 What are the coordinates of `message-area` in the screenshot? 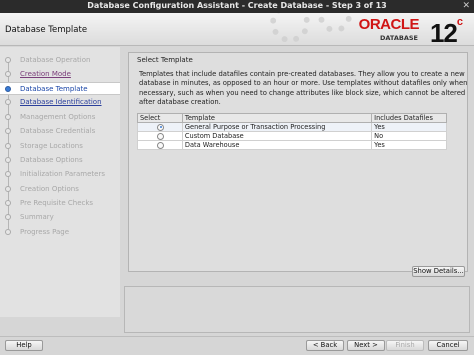 It's located at (297, 309).